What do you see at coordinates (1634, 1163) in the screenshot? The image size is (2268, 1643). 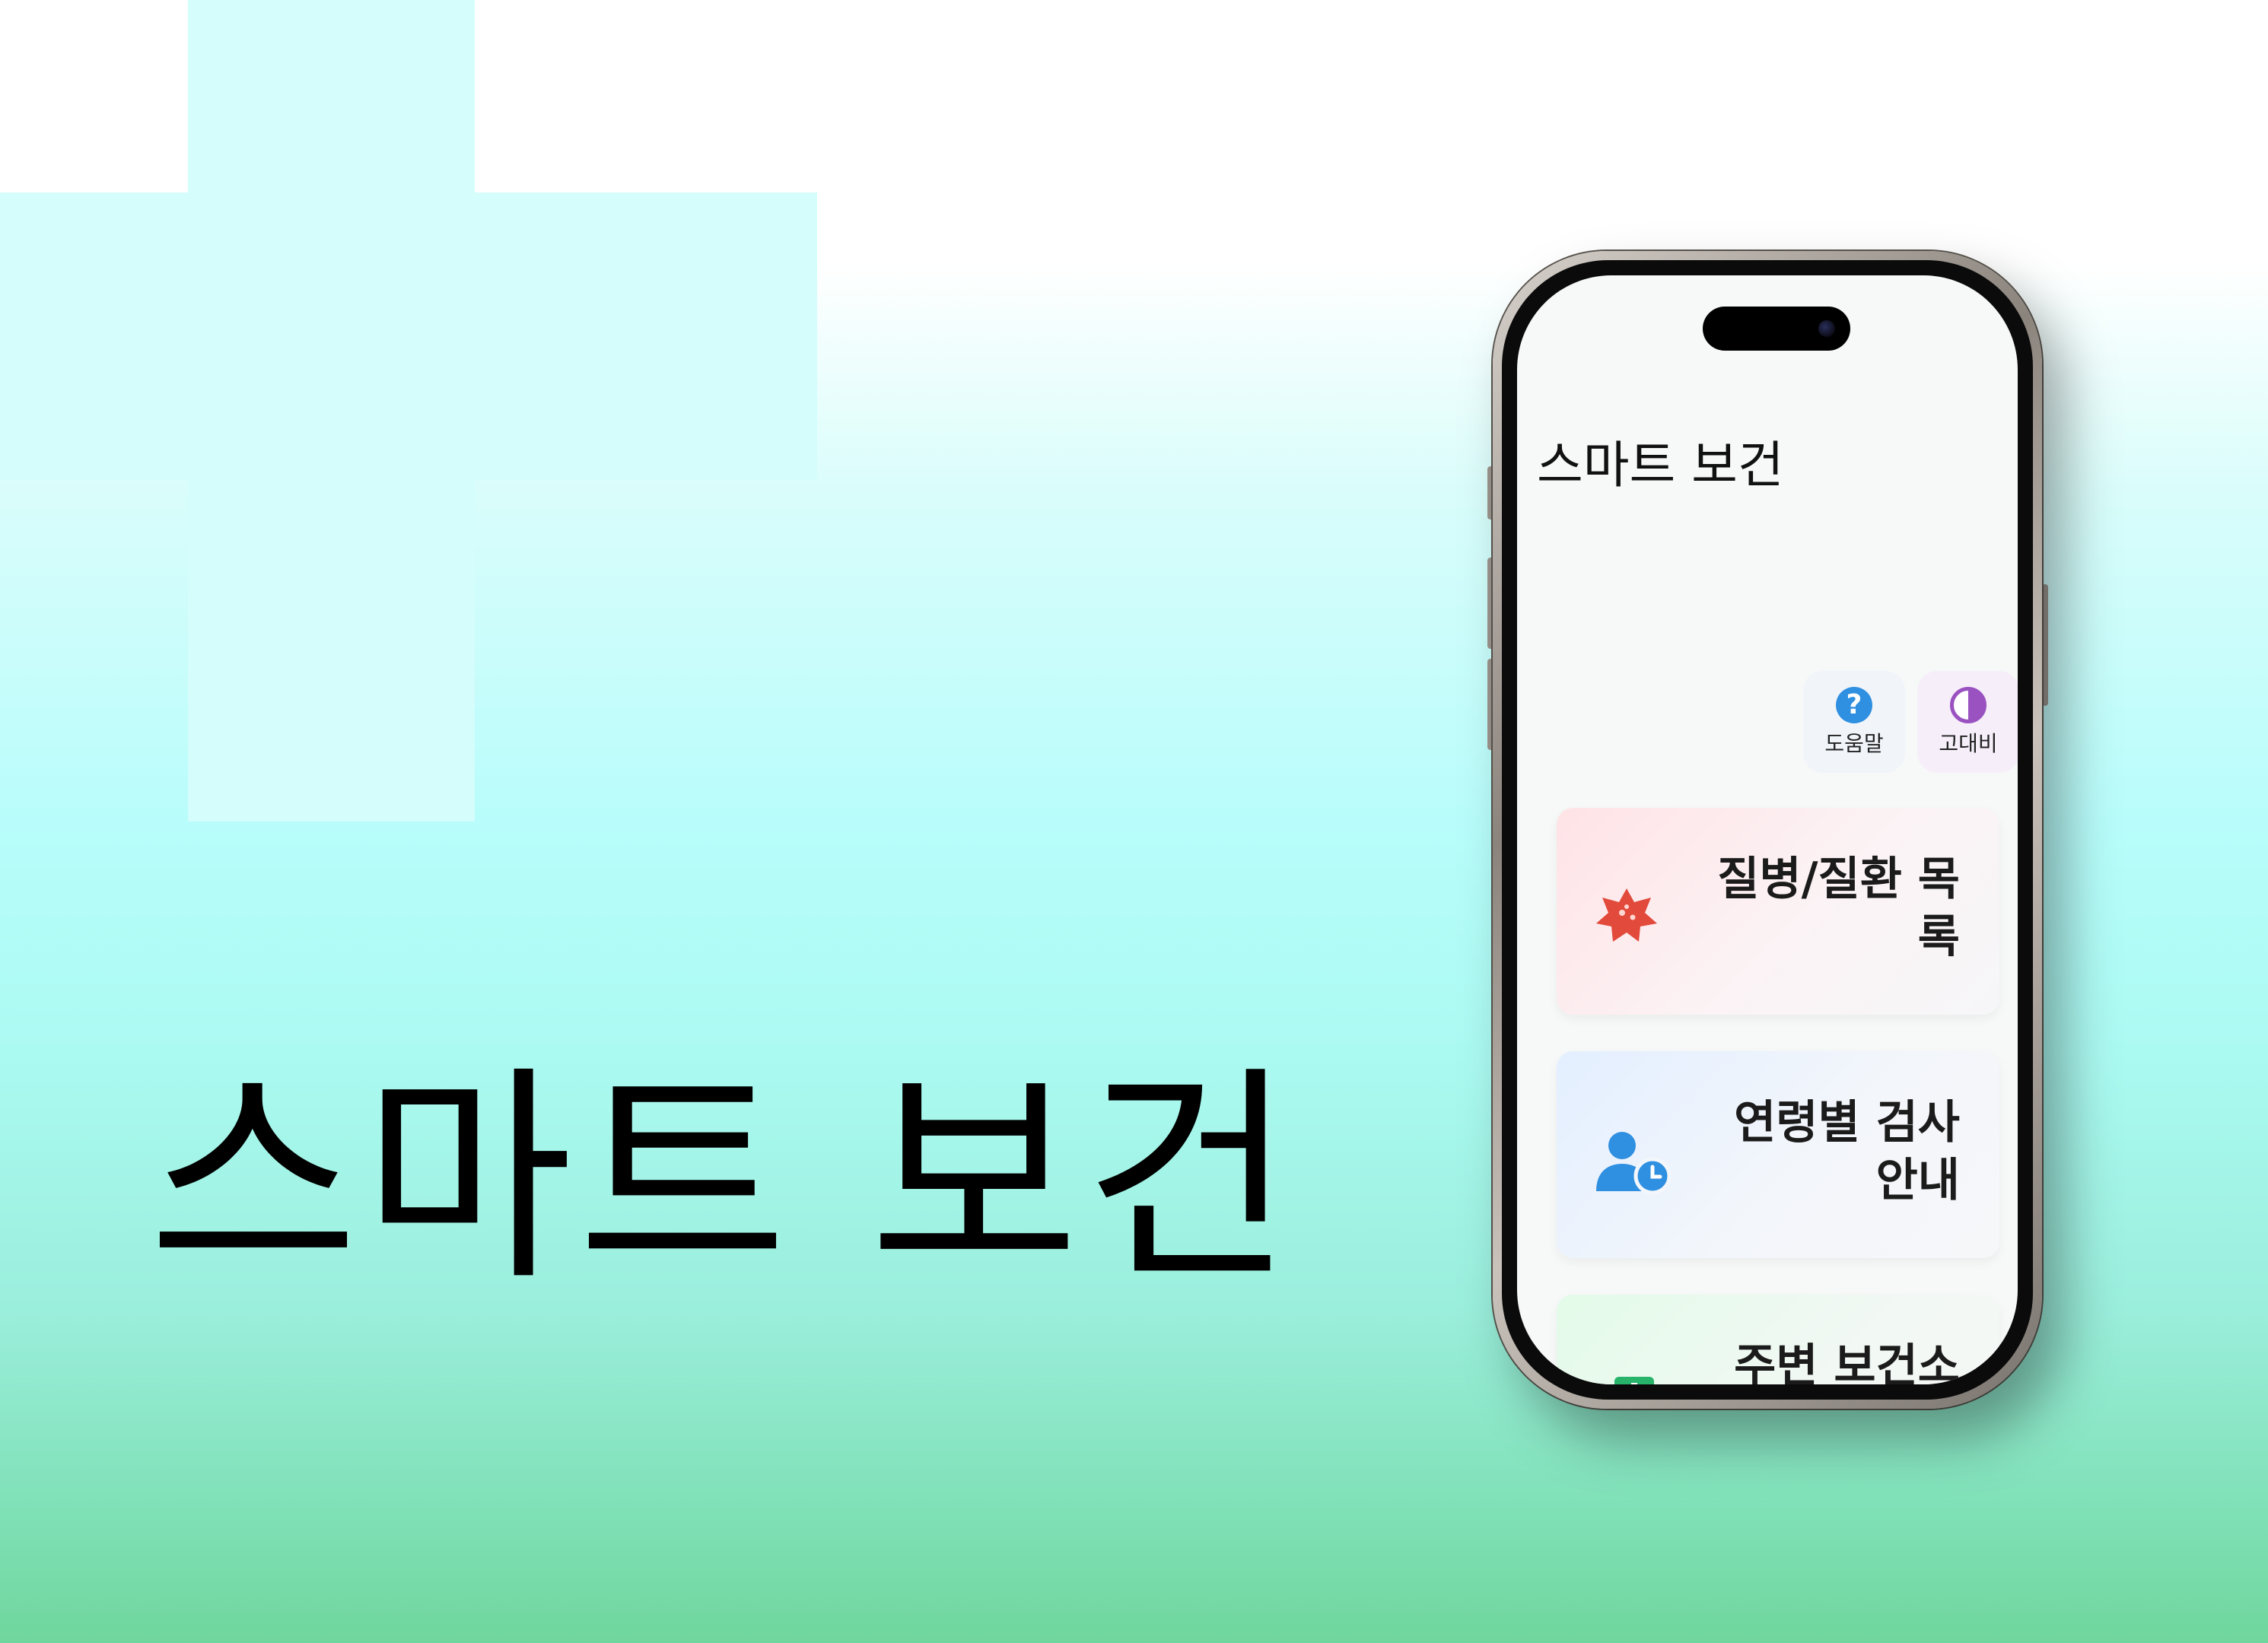 I see `user-clock-icon` at bounding box center [1634, 1163].